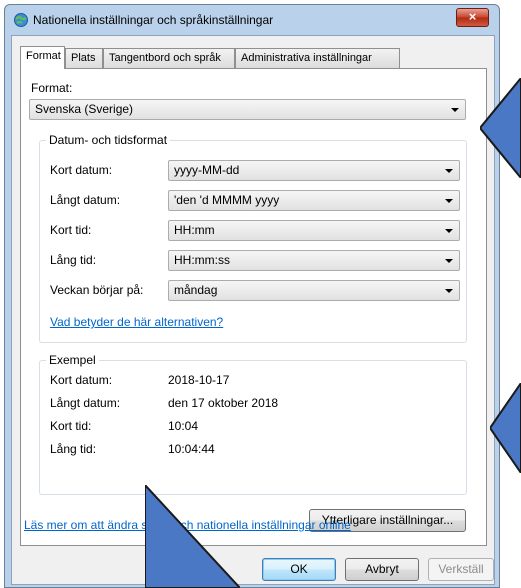 Image resolution: width=521 pixels, height=588 pixels. What do you see at coordinates (71, 230) in the screenshot?
I see `short-time-label: Kort tid:` at bounding box center [71, 230].